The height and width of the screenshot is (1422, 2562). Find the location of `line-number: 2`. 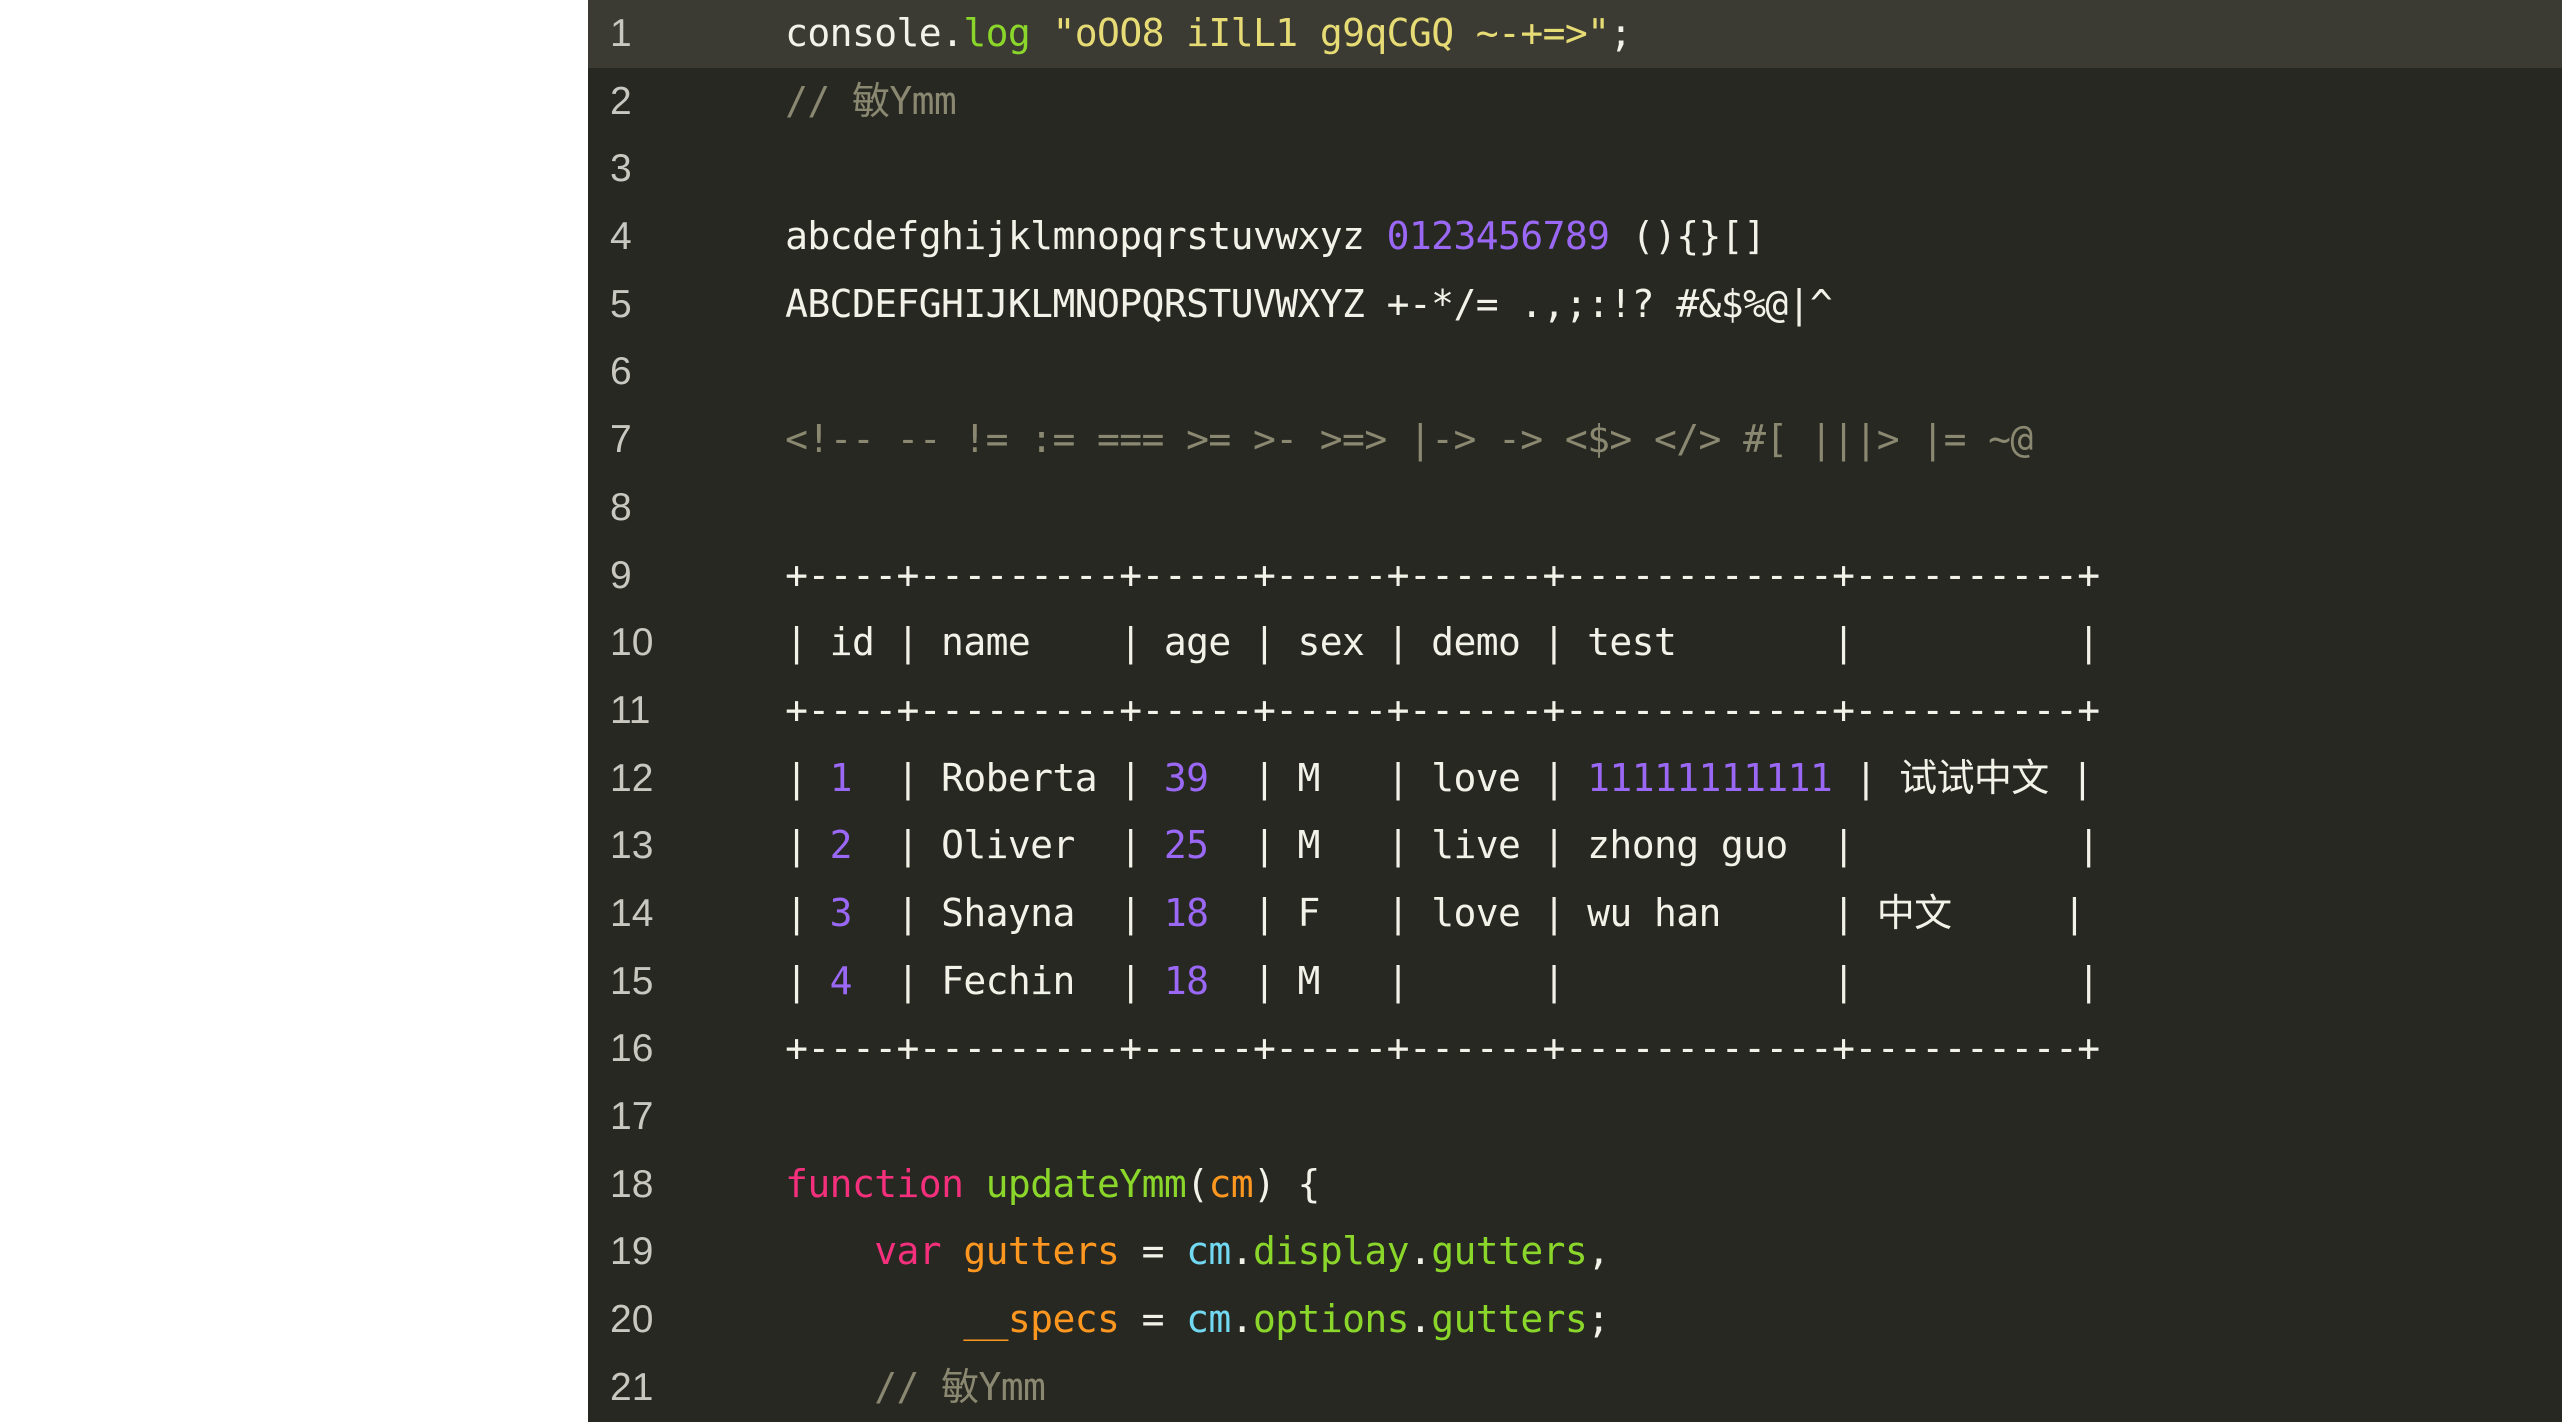

line-number: 2 is located at coordinates (642, 102).